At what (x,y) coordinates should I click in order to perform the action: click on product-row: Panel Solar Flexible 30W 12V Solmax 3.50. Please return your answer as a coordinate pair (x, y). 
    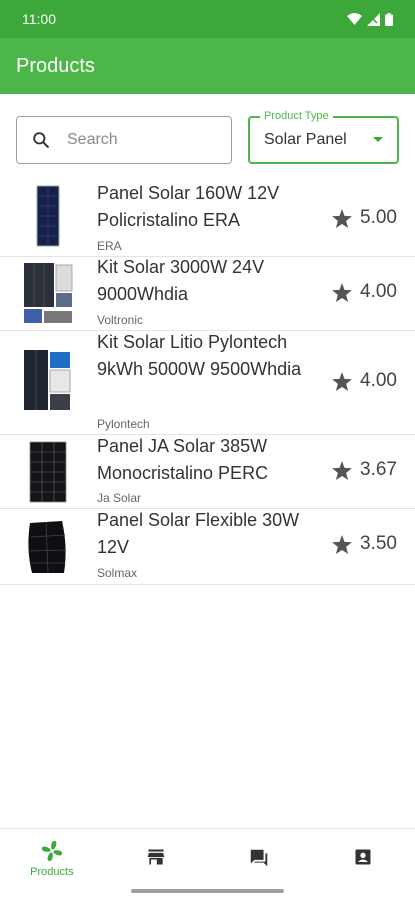
    Looking at the image, I should click on (207, 547).